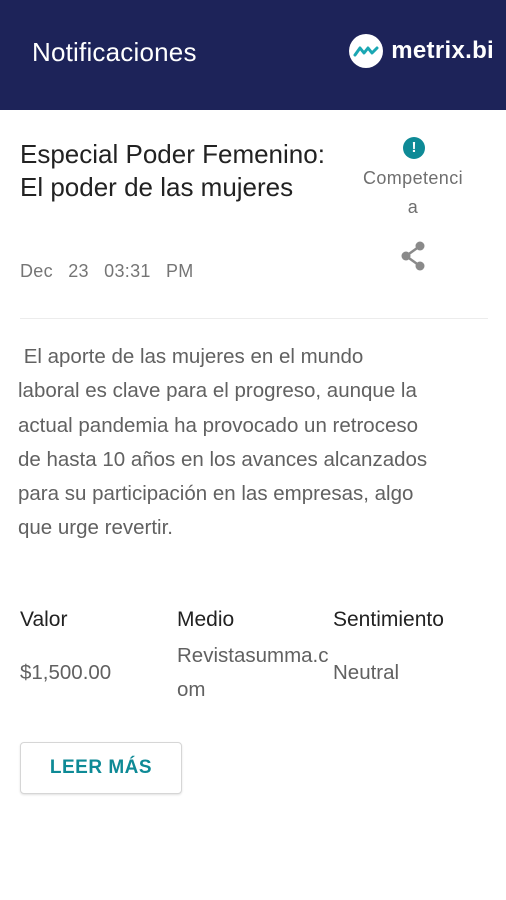  What do you see at coordinates (66, 672) in the screenshot?
I see `valor-value: $1,500.00` at bounding box center [66, 672].